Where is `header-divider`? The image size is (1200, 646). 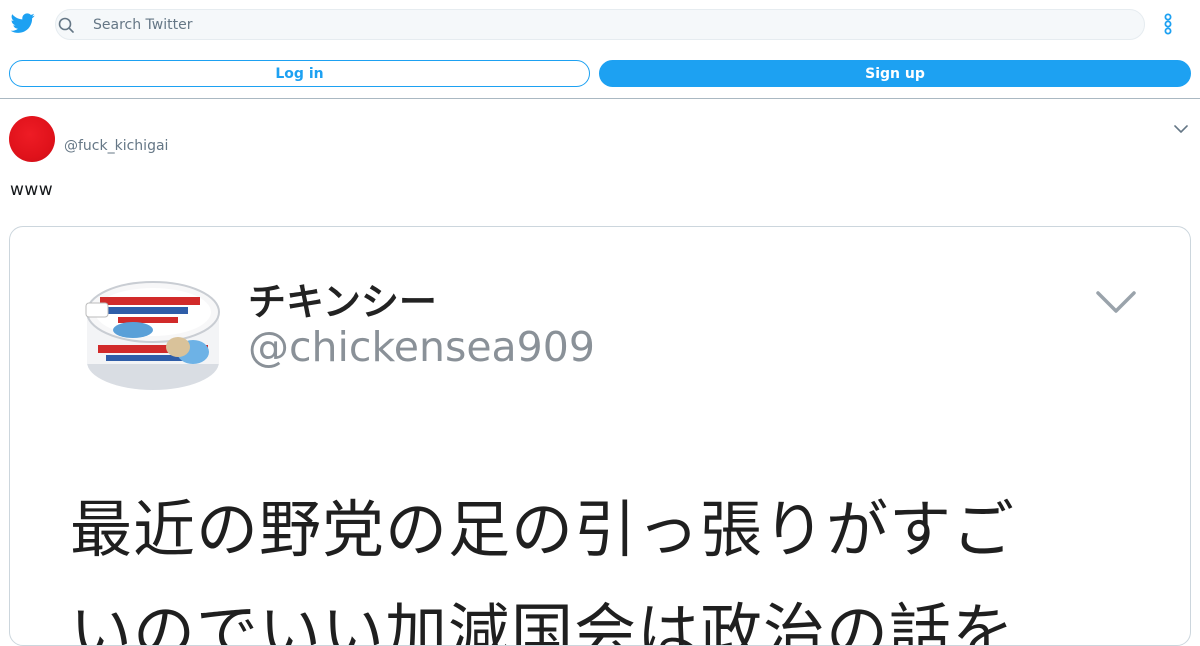
header-divider is located at coordinates (600, 98).